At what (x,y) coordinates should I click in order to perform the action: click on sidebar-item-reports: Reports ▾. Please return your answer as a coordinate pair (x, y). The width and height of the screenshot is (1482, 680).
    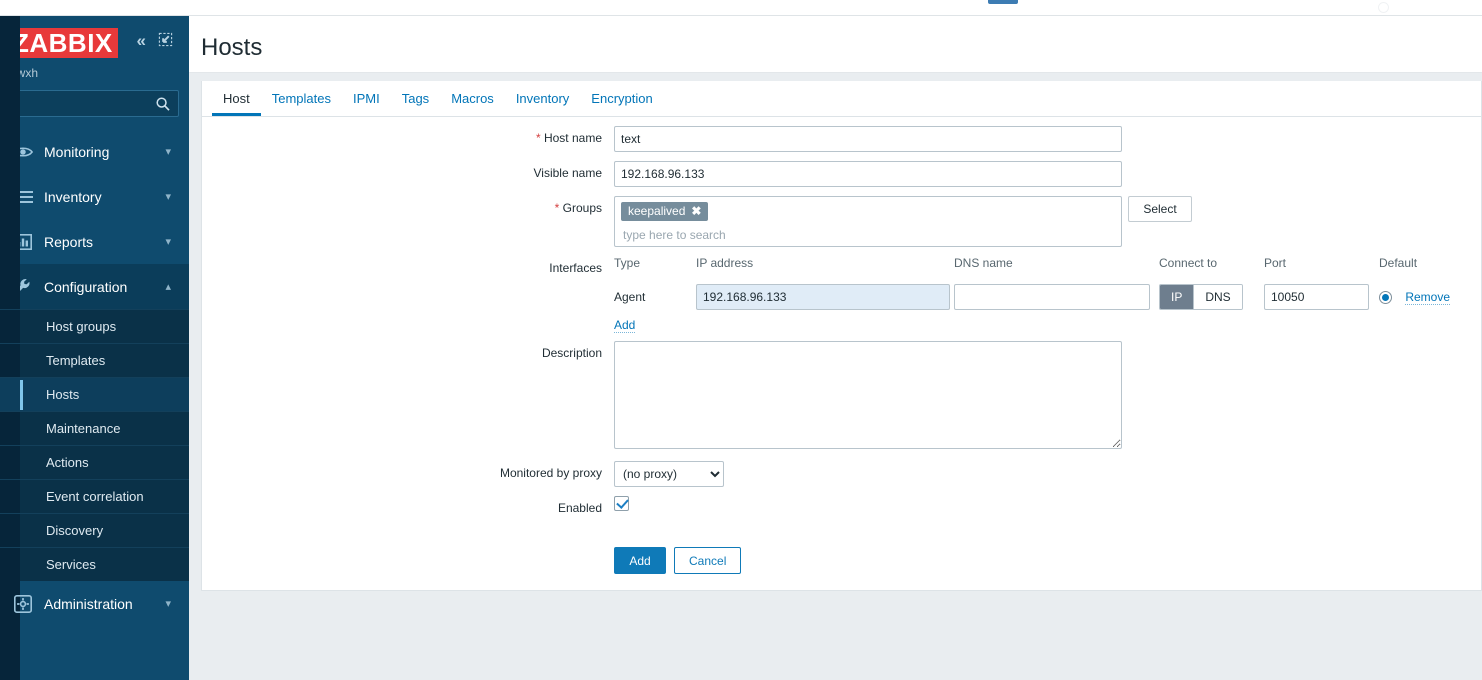
    Looking at the image, I should click on (94, 241).